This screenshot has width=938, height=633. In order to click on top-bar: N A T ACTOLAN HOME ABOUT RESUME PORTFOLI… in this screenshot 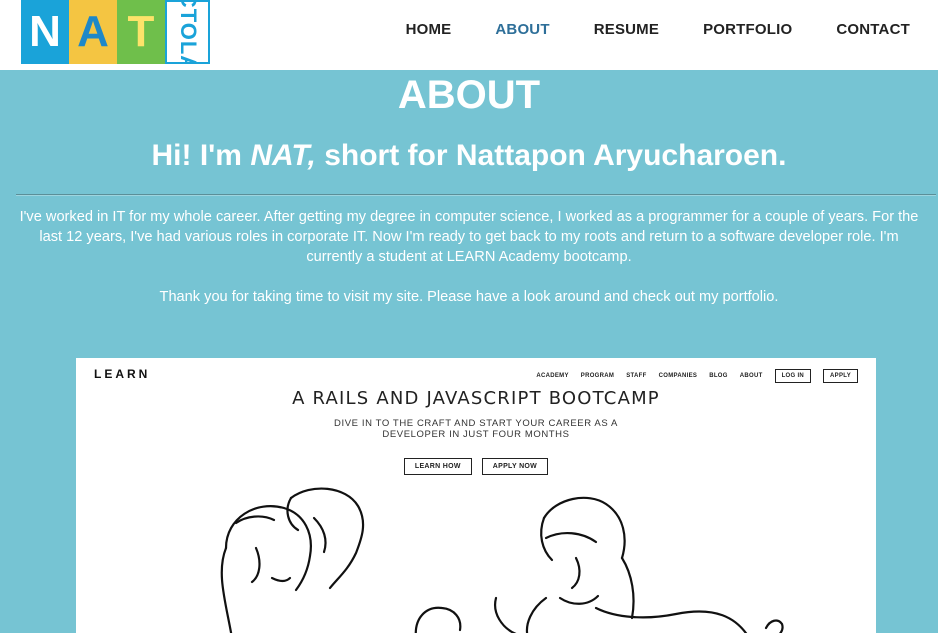, I will do `click(469, 35)`.